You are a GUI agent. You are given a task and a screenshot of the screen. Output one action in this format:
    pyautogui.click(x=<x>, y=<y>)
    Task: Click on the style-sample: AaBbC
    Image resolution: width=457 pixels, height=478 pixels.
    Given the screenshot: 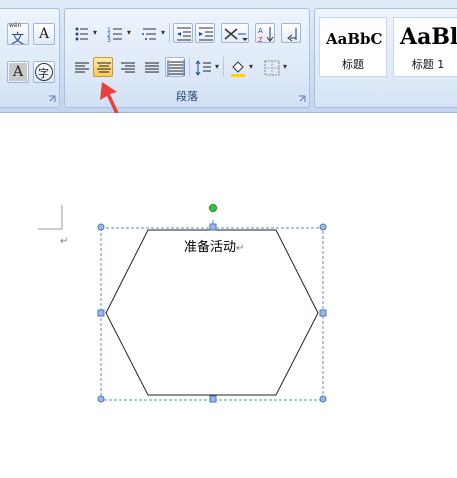 What is the action you would take?
    pyautogui.click(x=354, y=39)
    